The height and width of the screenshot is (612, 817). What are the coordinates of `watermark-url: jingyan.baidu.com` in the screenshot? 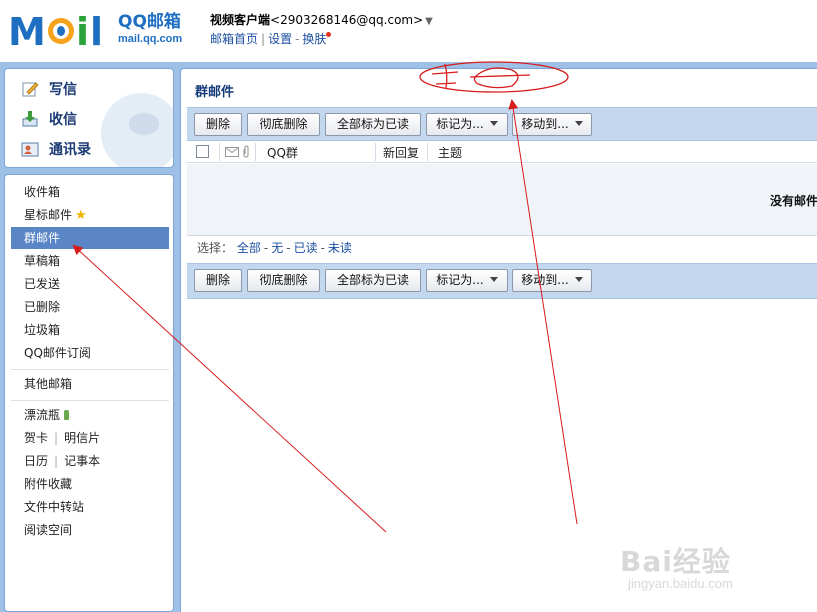 It's located at (680, 583).